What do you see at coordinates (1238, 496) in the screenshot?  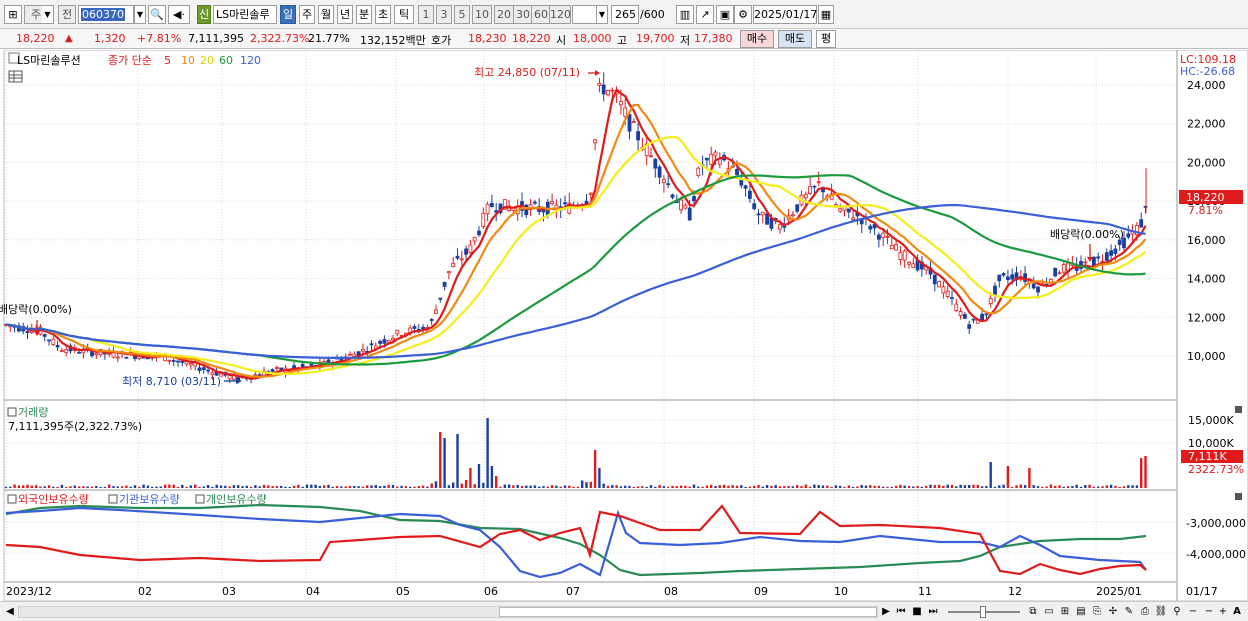 I see `holding-panel-close-icon` at bounding box center [1238, 496].